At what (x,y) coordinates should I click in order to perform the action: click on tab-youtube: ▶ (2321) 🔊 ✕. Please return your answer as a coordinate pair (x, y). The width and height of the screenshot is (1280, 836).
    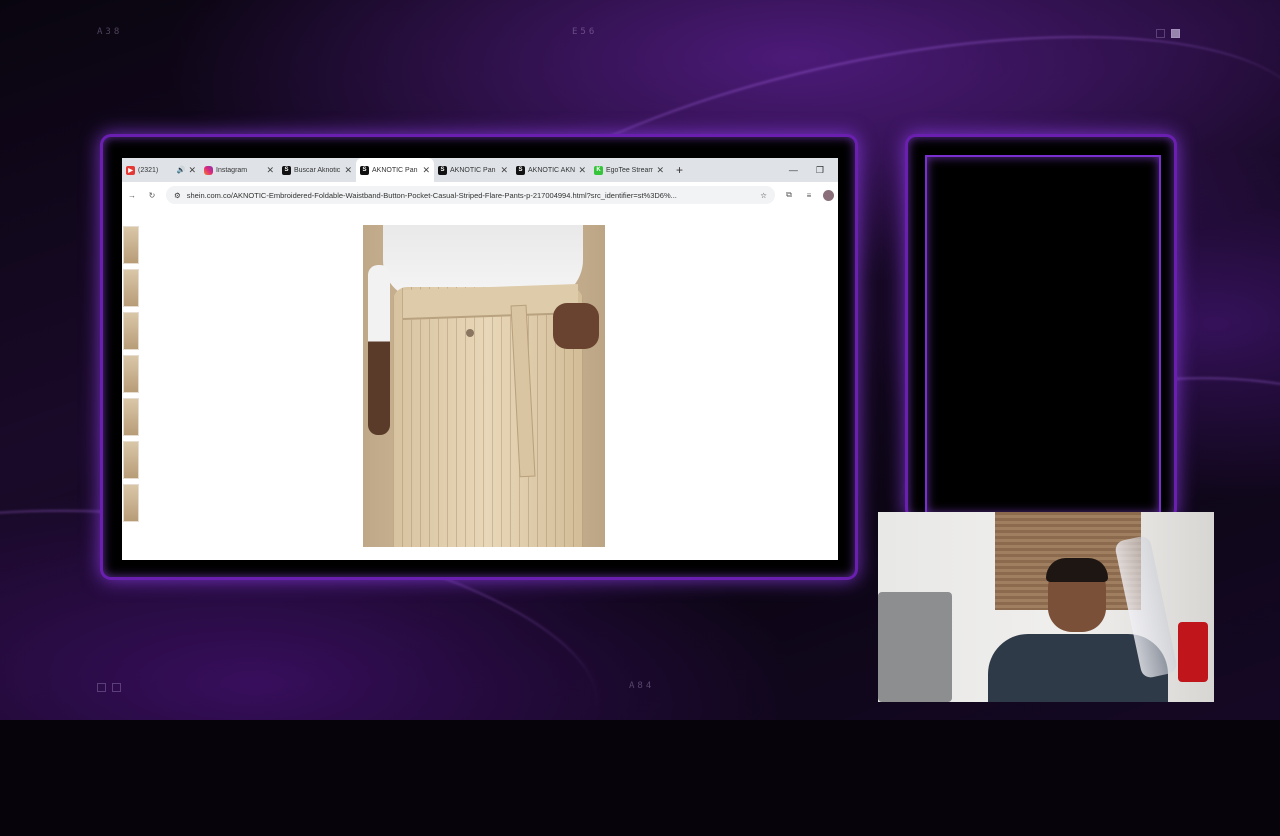
    Looking at the image, I should click on (161, 170).